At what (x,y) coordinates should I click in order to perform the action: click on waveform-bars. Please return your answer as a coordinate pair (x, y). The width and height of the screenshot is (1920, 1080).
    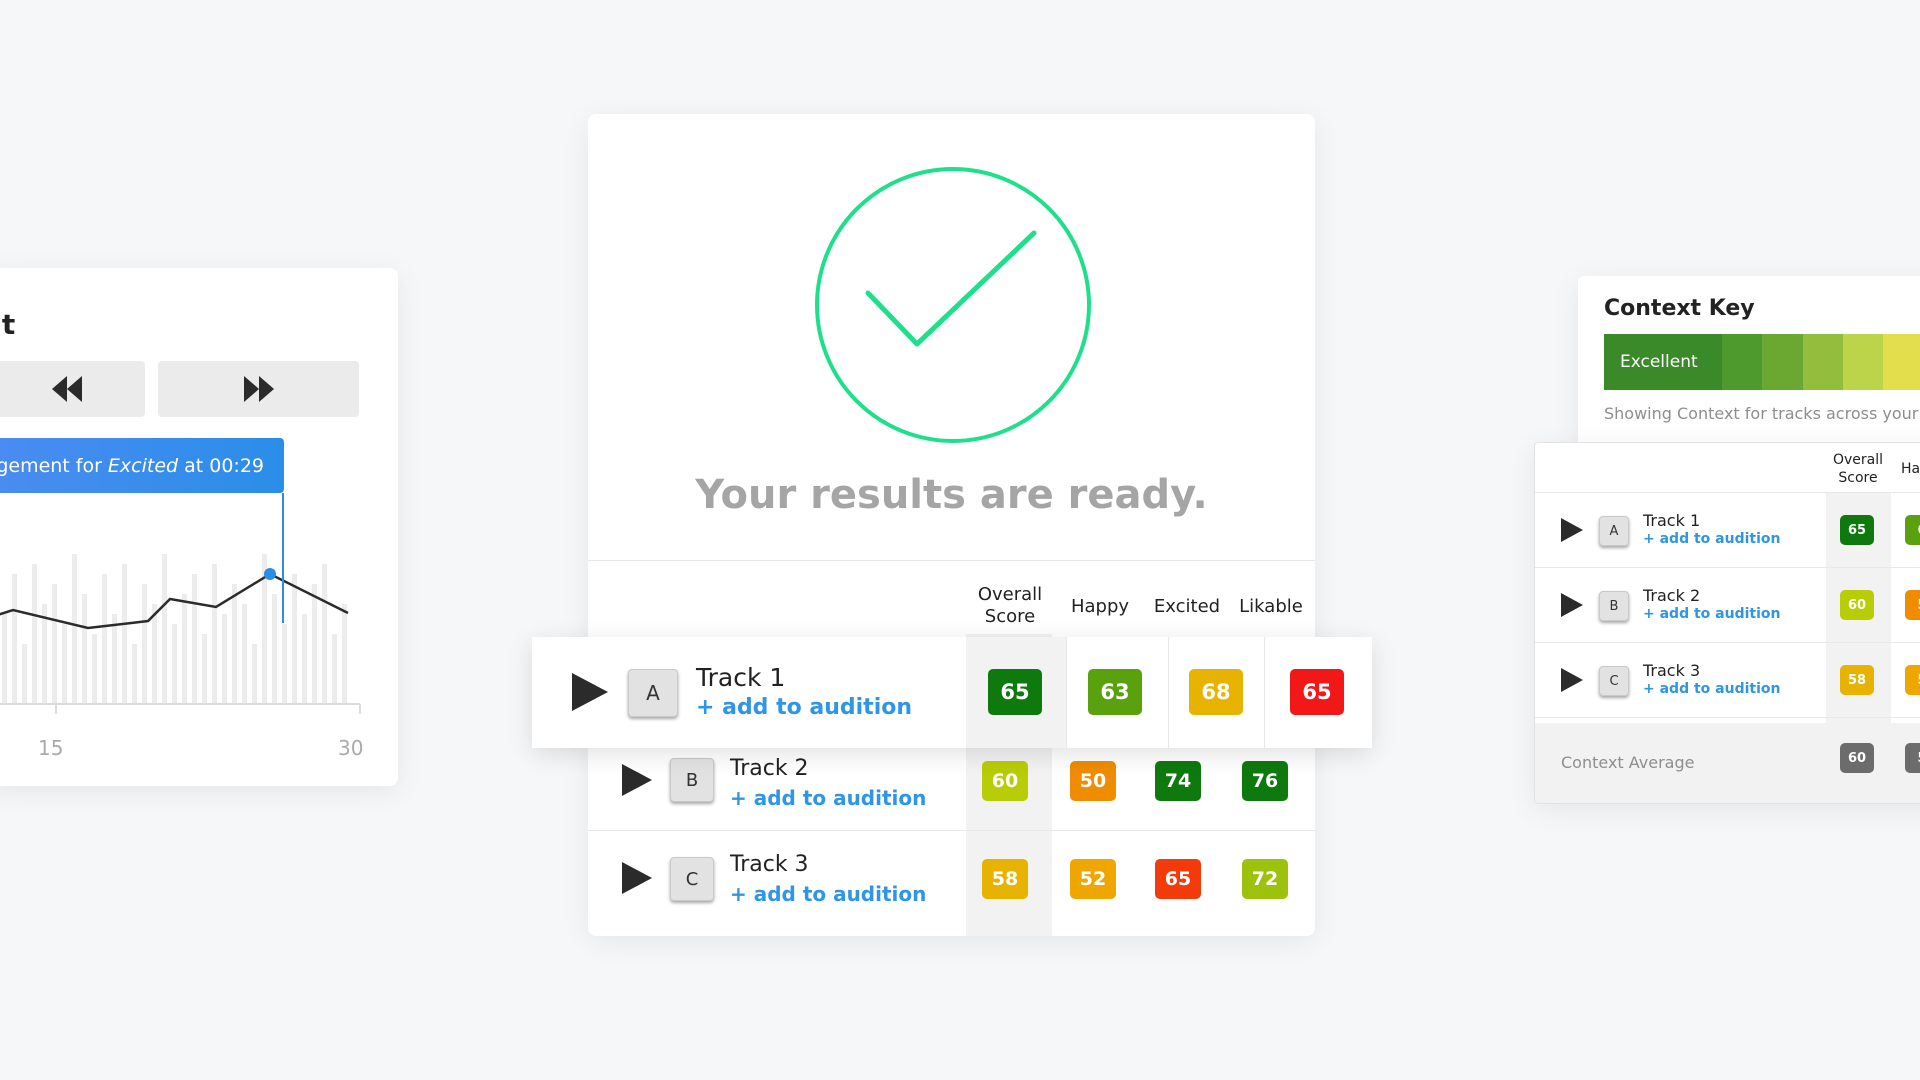
    Looking at the image, I should click on (174, 629).